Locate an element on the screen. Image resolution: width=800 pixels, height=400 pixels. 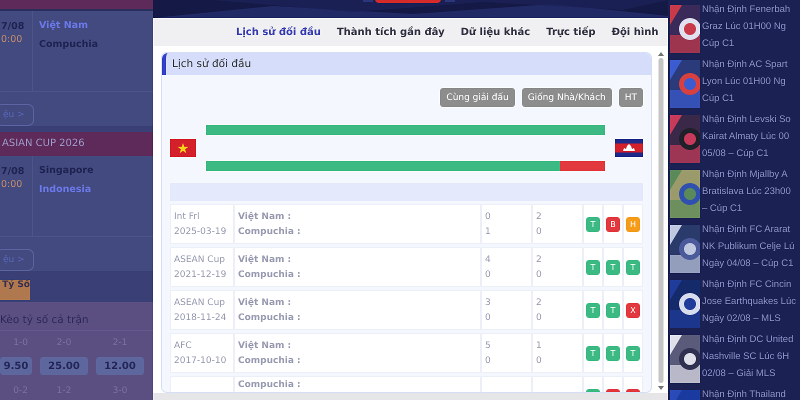
news-title: Nhận Định AC Spart Lyon Lúc 01H00 Ng Cúp C1 is located at coordinates (745, 81).